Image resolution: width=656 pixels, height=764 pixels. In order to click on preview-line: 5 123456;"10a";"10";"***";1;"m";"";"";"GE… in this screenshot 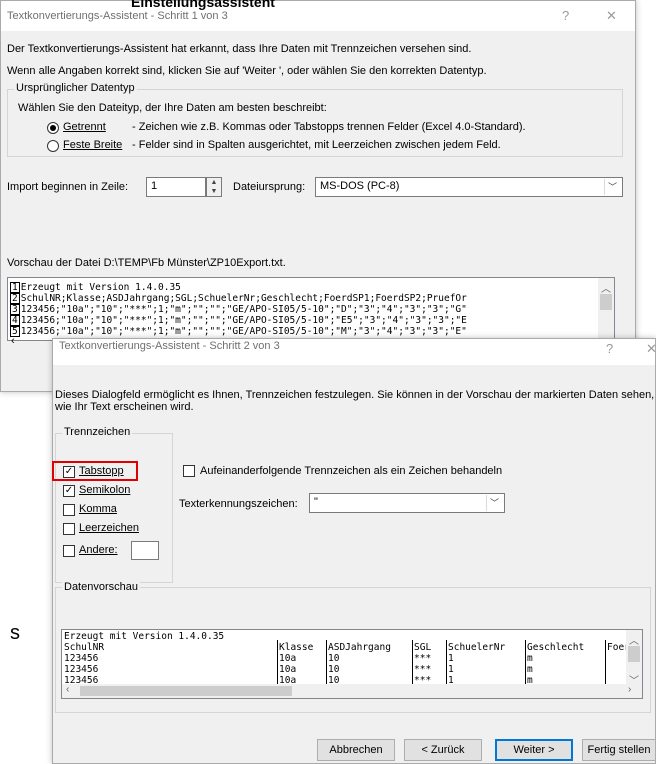, I will do `click(238, 331)`.